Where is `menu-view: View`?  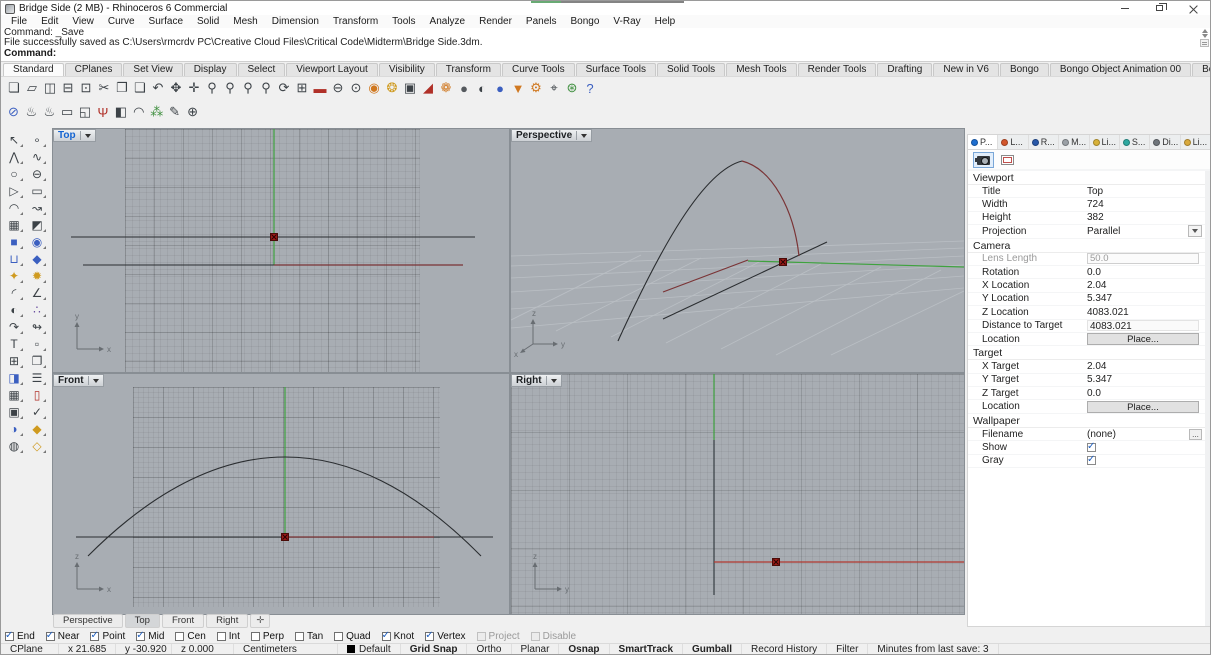 menu-view: View is located at coordinates (83, 21).